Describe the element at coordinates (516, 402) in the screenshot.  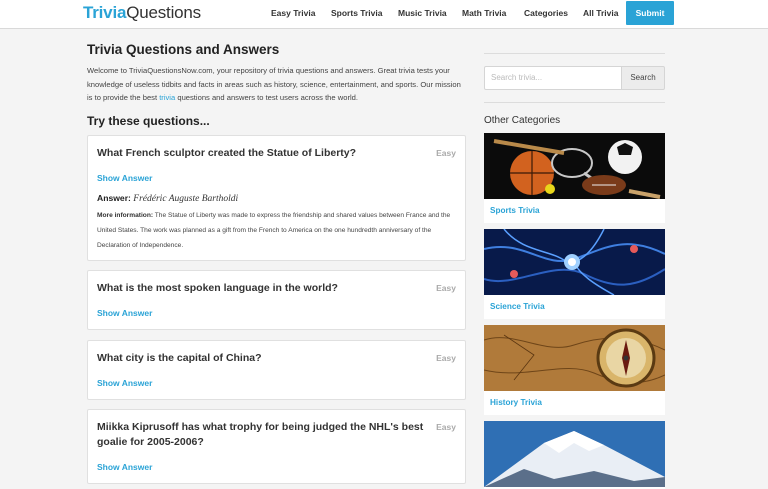
I see `category-label: History Trivia` at that location.